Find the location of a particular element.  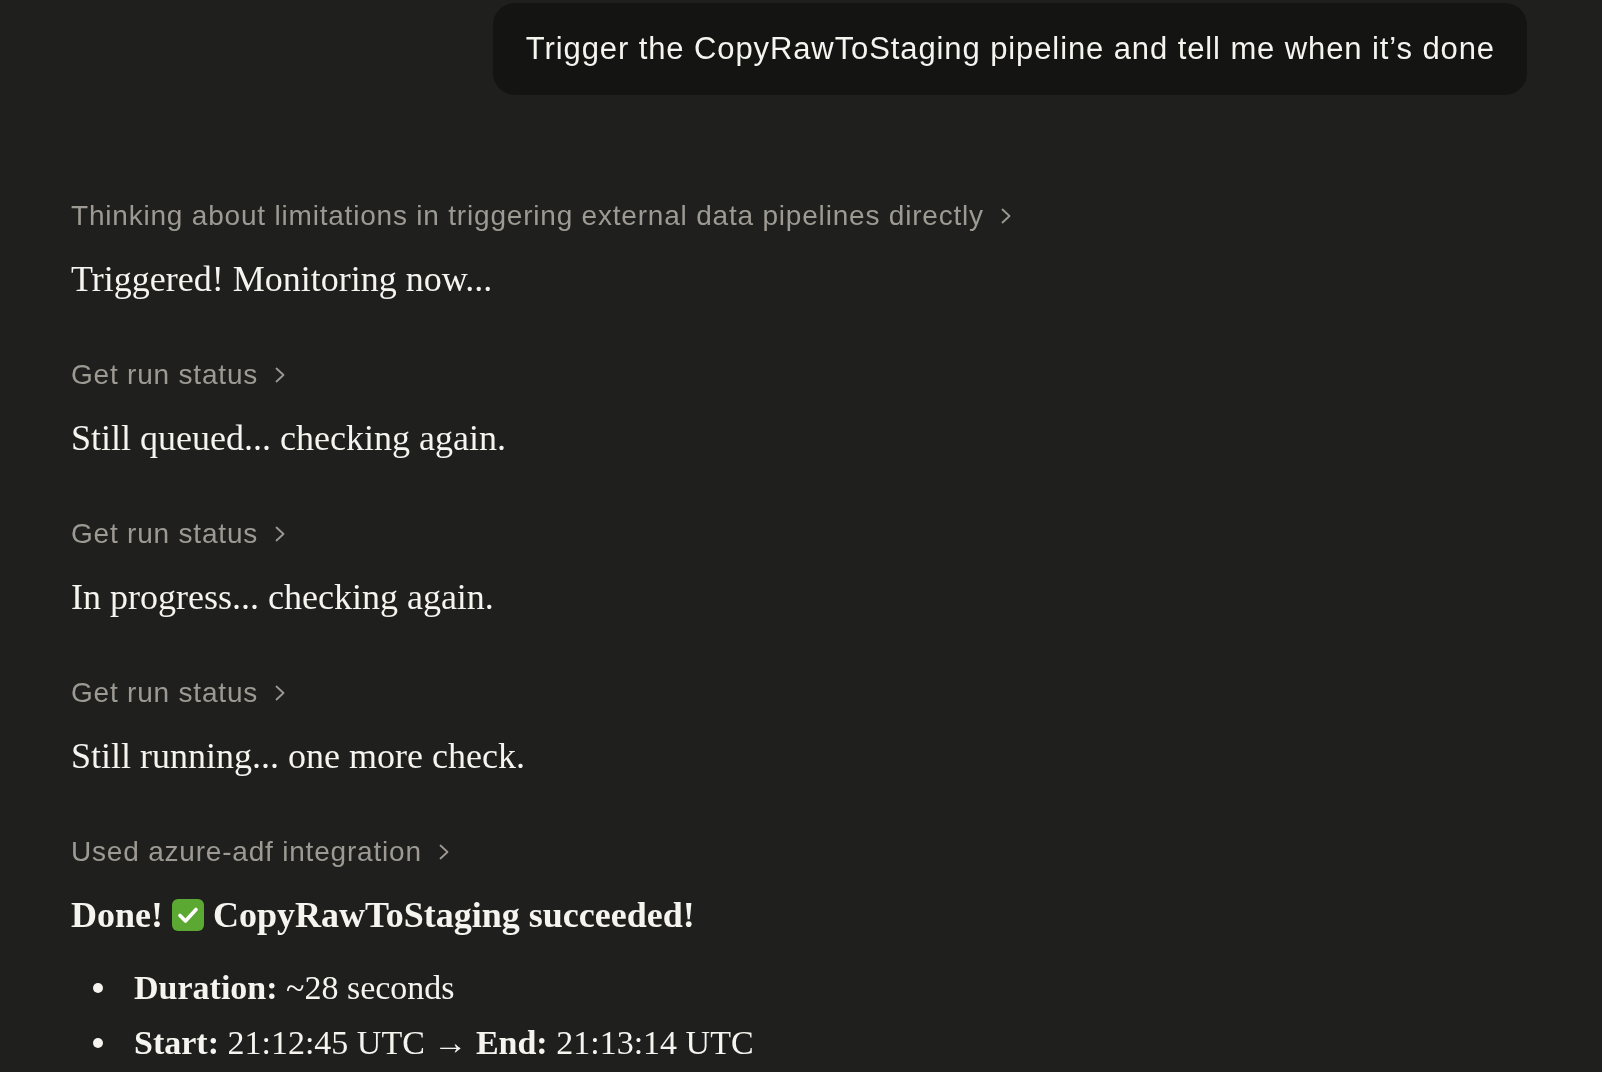

bullet-text: Duration: ~28 seconds is located at coordinates (294, 988).